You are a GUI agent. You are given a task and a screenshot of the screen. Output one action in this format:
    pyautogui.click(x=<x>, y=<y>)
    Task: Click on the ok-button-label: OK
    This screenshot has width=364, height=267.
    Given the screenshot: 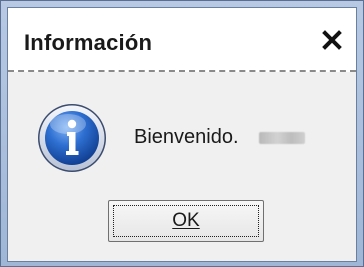 What is the action you would take?
    pyautogui.click(x=186, y=220)
    